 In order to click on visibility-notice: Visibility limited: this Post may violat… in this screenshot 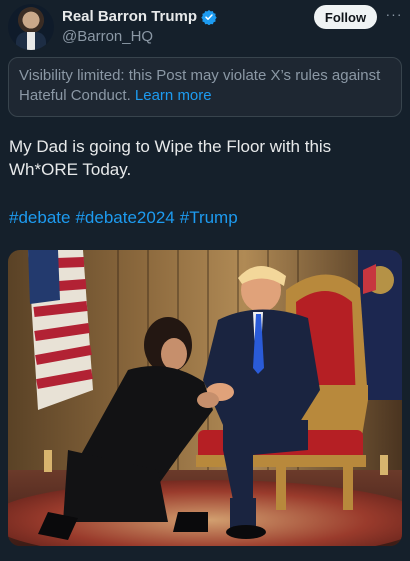, I will do `click(205, 87)`.